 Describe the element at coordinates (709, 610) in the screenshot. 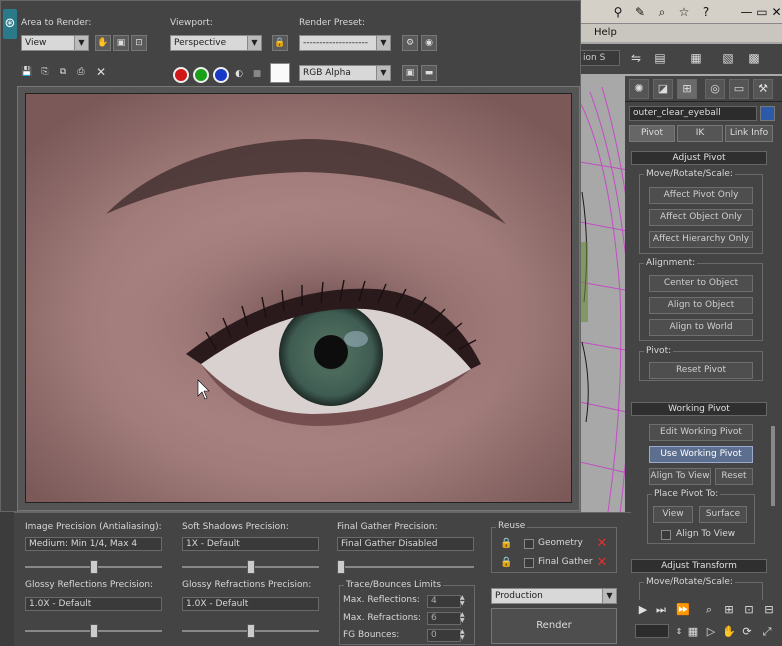

I see `zoom-icon: ⌕` at that location.